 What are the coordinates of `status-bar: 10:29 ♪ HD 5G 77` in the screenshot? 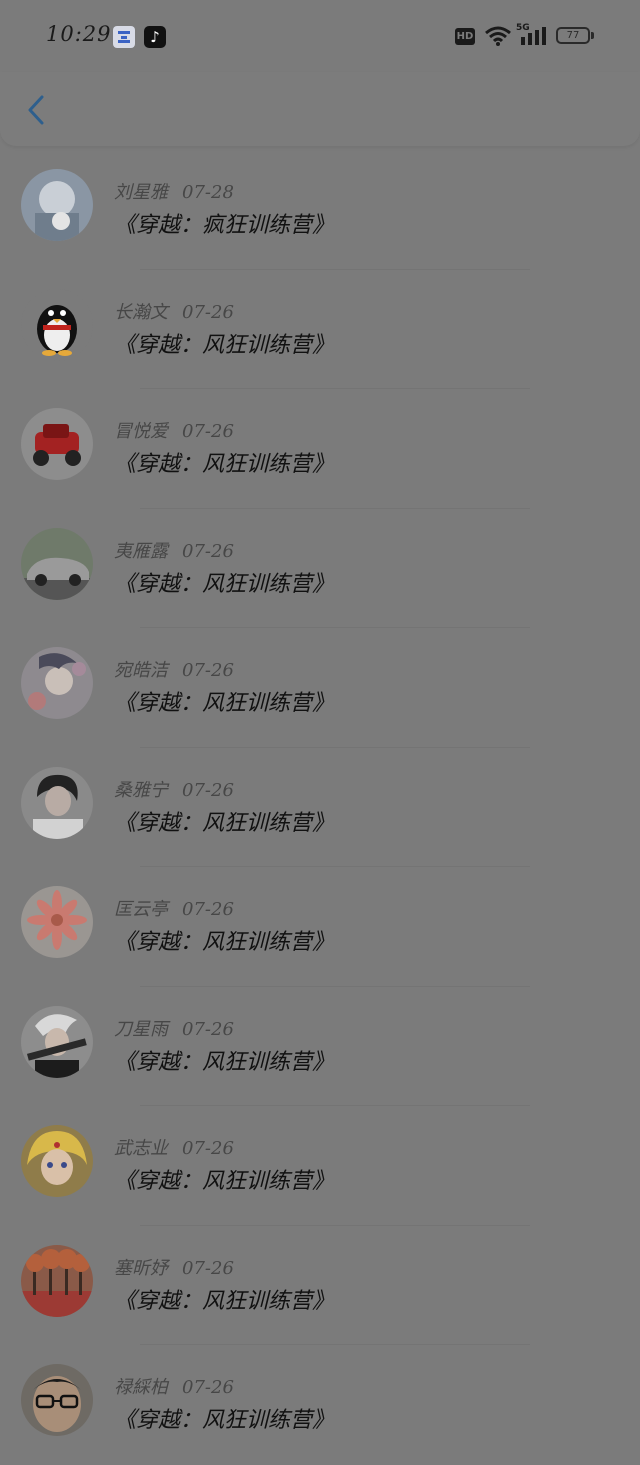 It's located at (320, 36).